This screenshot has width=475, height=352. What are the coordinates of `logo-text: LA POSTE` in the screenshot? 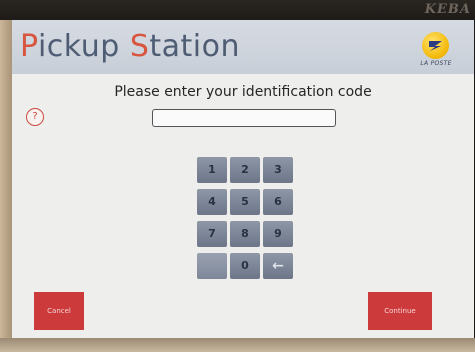 It's located at (436, 63).